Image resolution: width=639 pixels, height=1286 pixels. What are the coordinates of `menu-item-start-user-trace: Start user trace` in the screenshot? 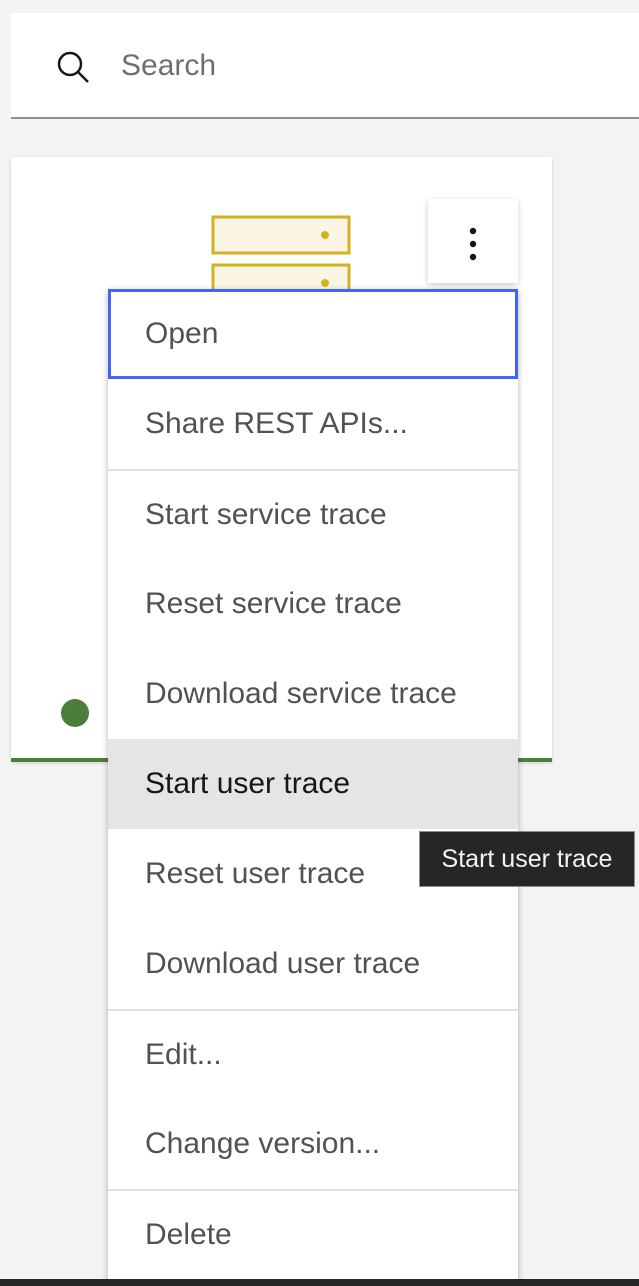 It's located at (313, 784).